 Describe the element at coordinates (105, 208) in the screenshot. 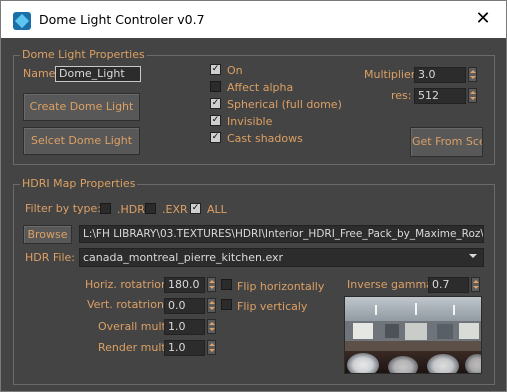

I see `filter-hdr-checkbox` at that location.